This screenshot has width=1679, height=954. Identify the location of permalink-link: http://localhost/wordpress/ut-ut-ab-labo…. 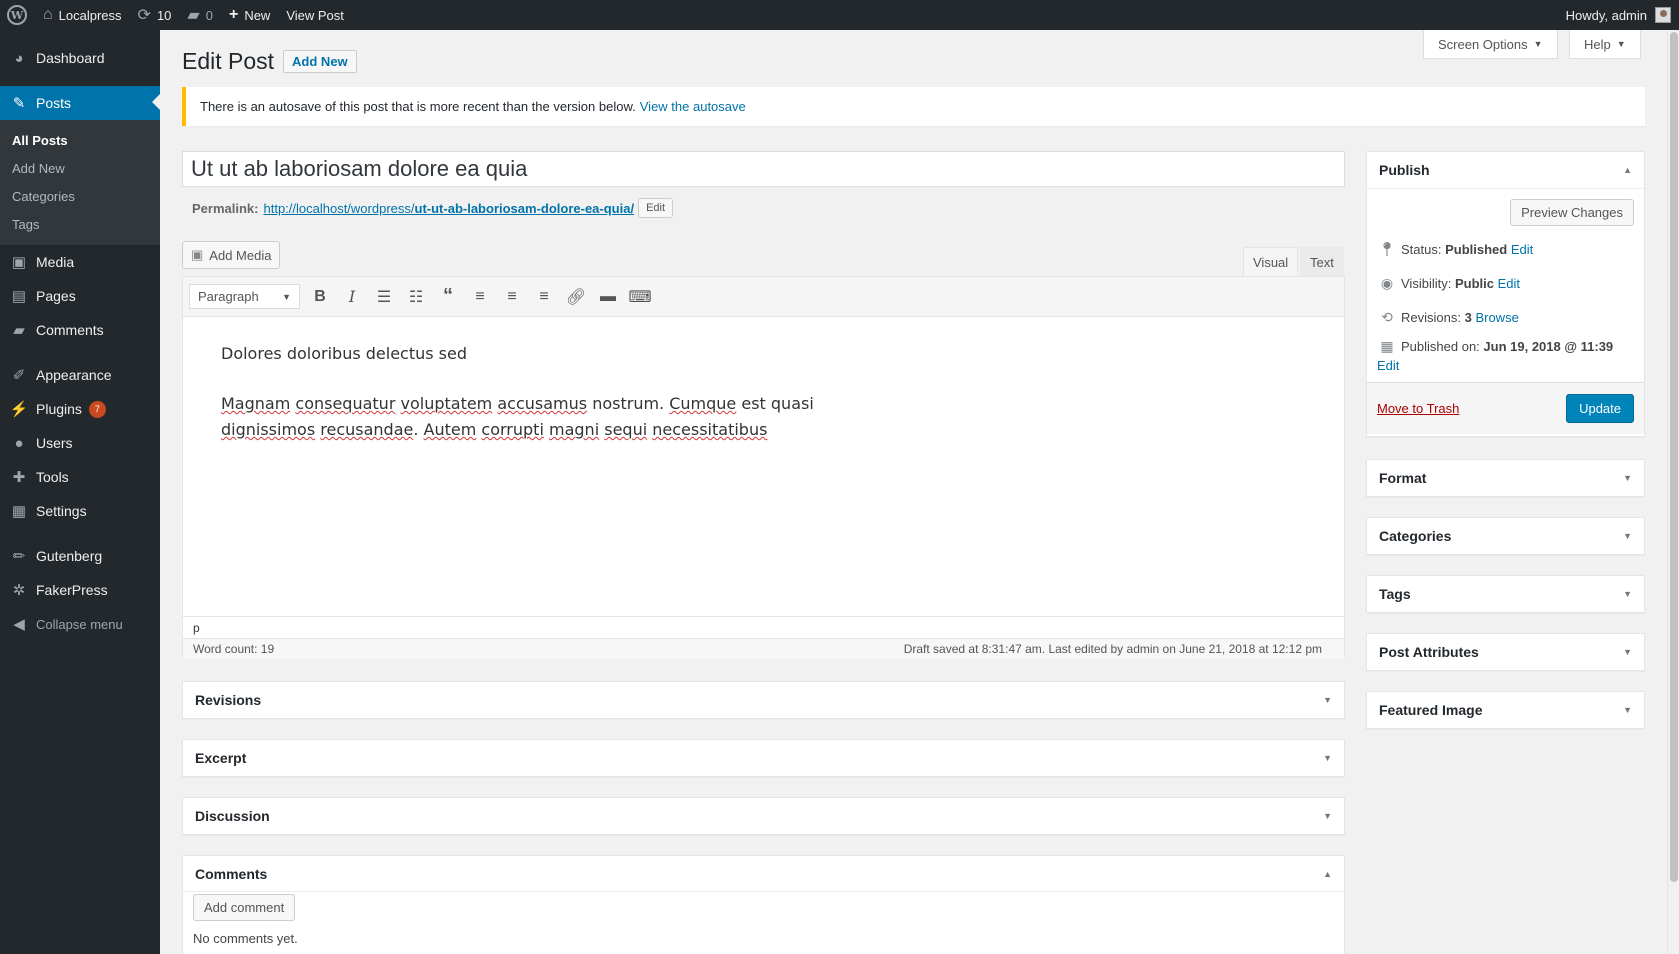
(448, 208).